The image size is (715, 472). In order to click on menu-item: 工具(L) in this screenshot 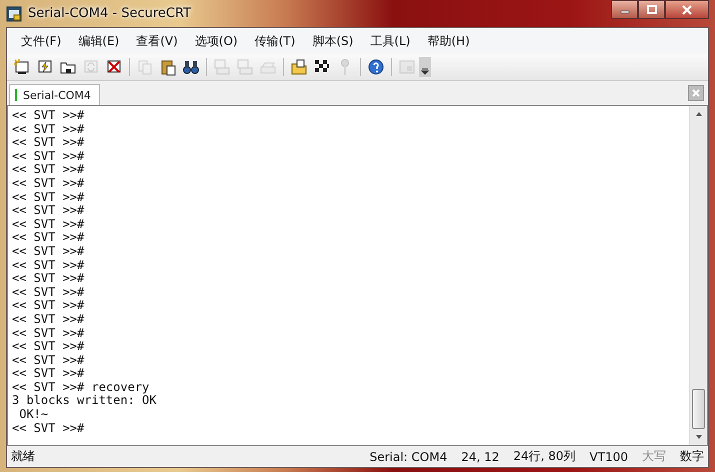, I will do `click(389, 41)`.